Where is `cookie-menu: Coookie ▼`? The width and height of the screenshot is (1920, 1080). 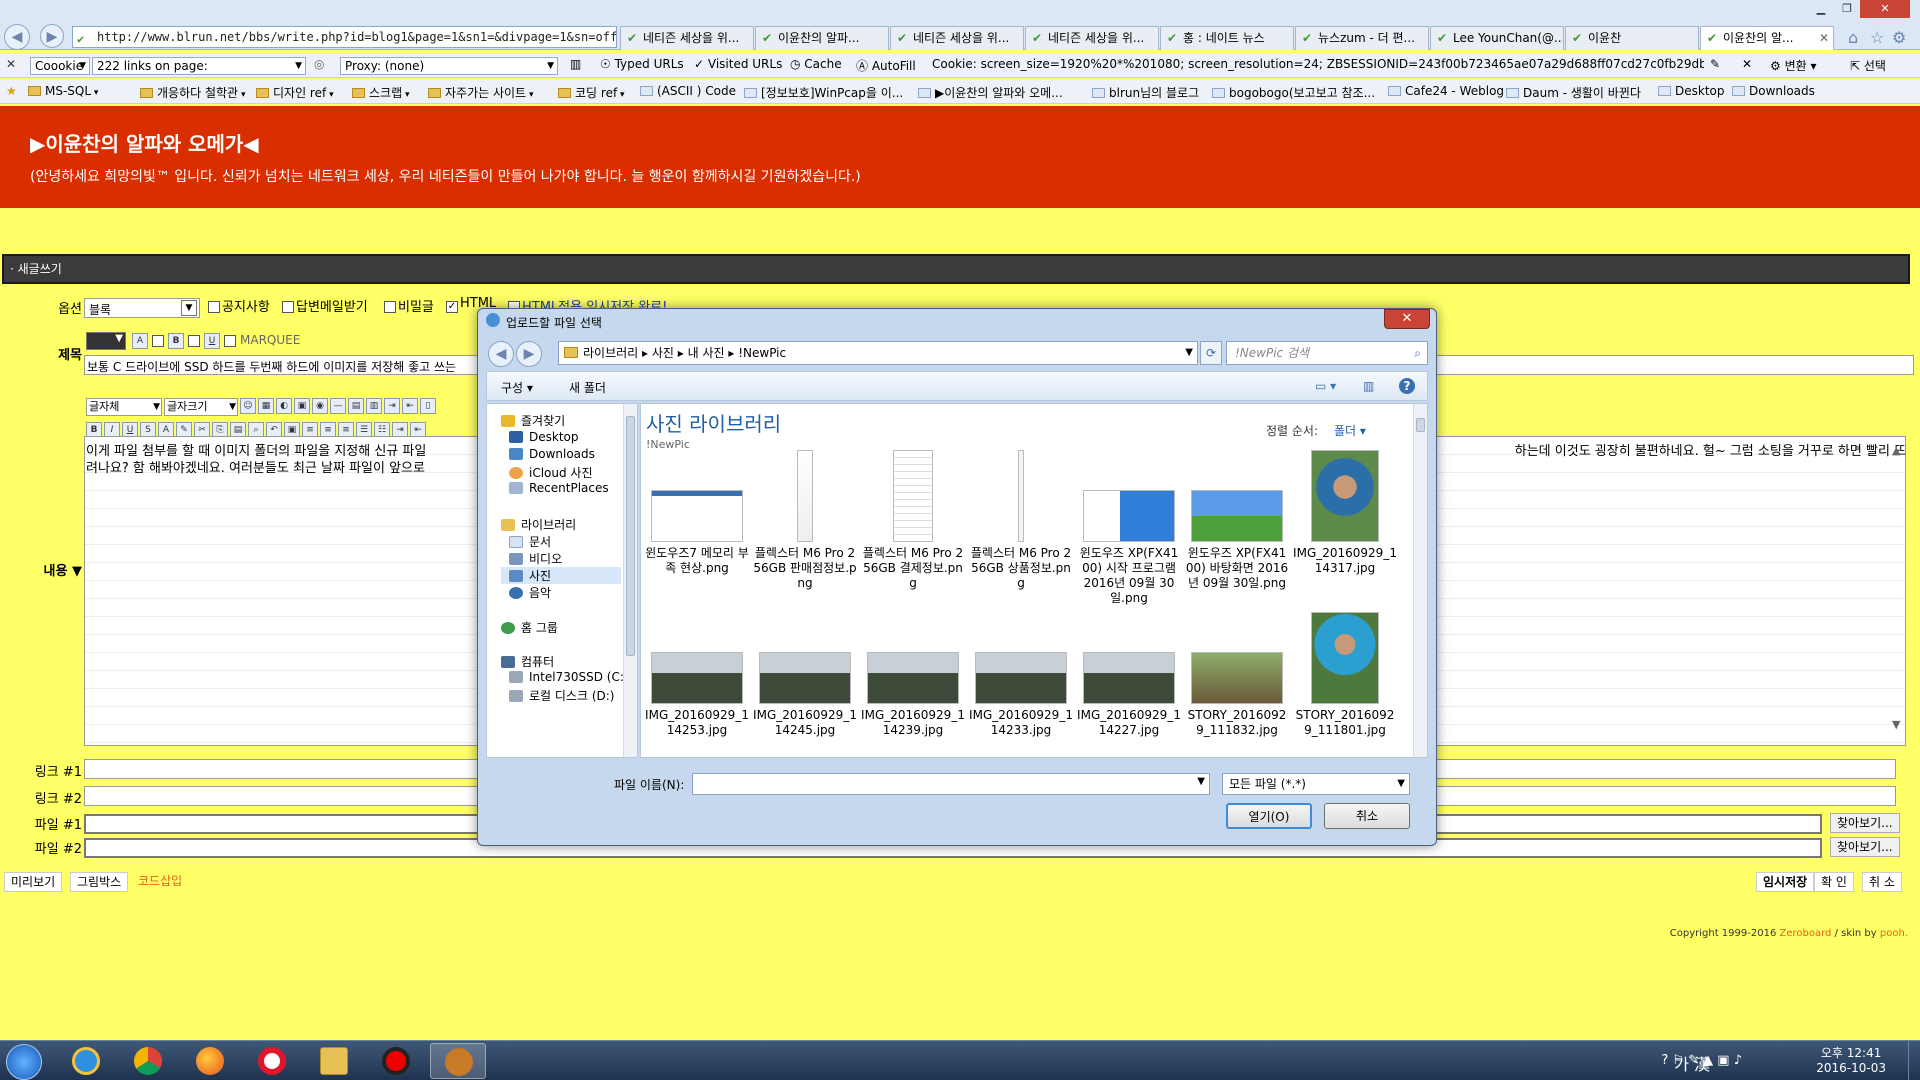
cookie-menu: Coookie ▼ is located at coordinates (60, 66).